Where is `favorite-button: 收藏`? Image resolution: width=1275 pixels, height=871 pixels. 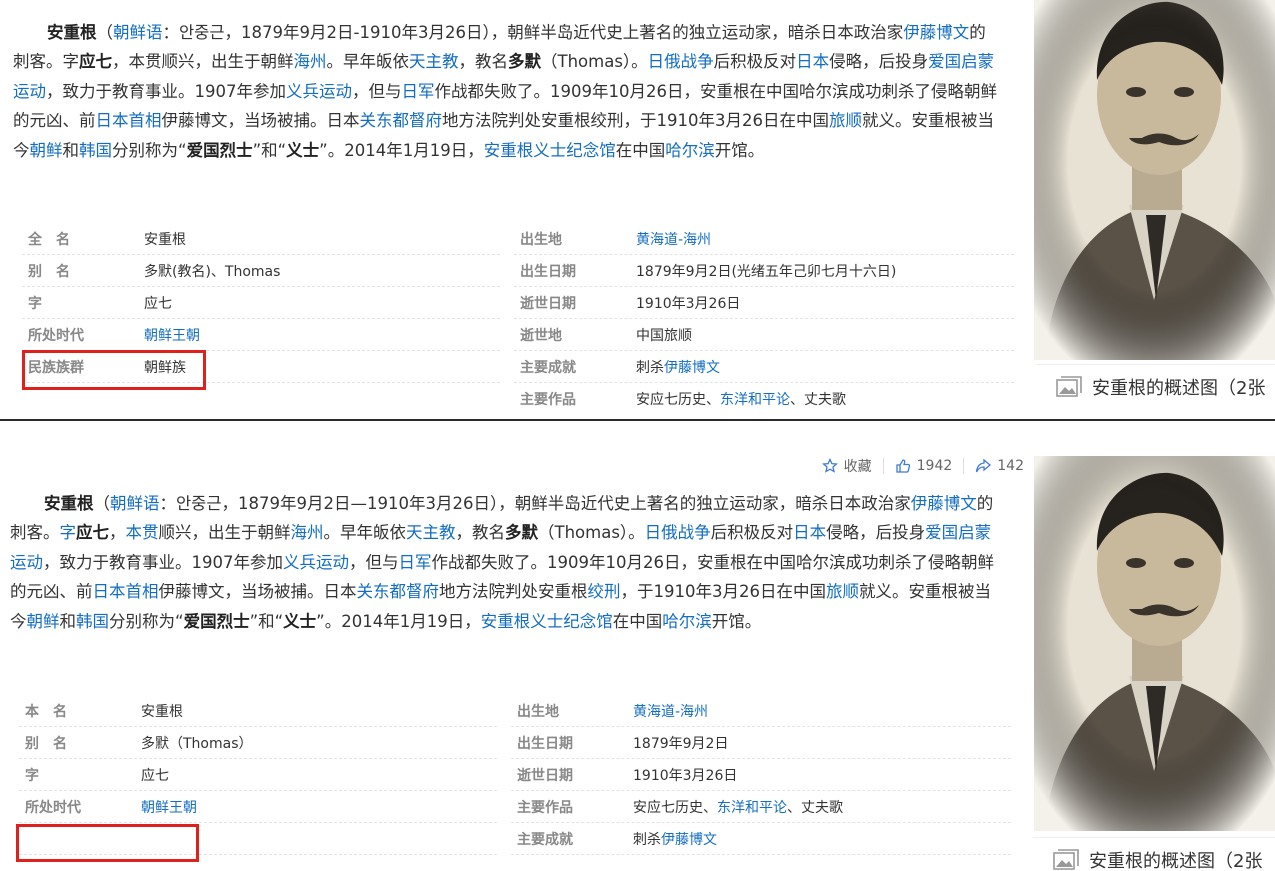
favorite-button: 收藏 is located at coordinates (847, 466).